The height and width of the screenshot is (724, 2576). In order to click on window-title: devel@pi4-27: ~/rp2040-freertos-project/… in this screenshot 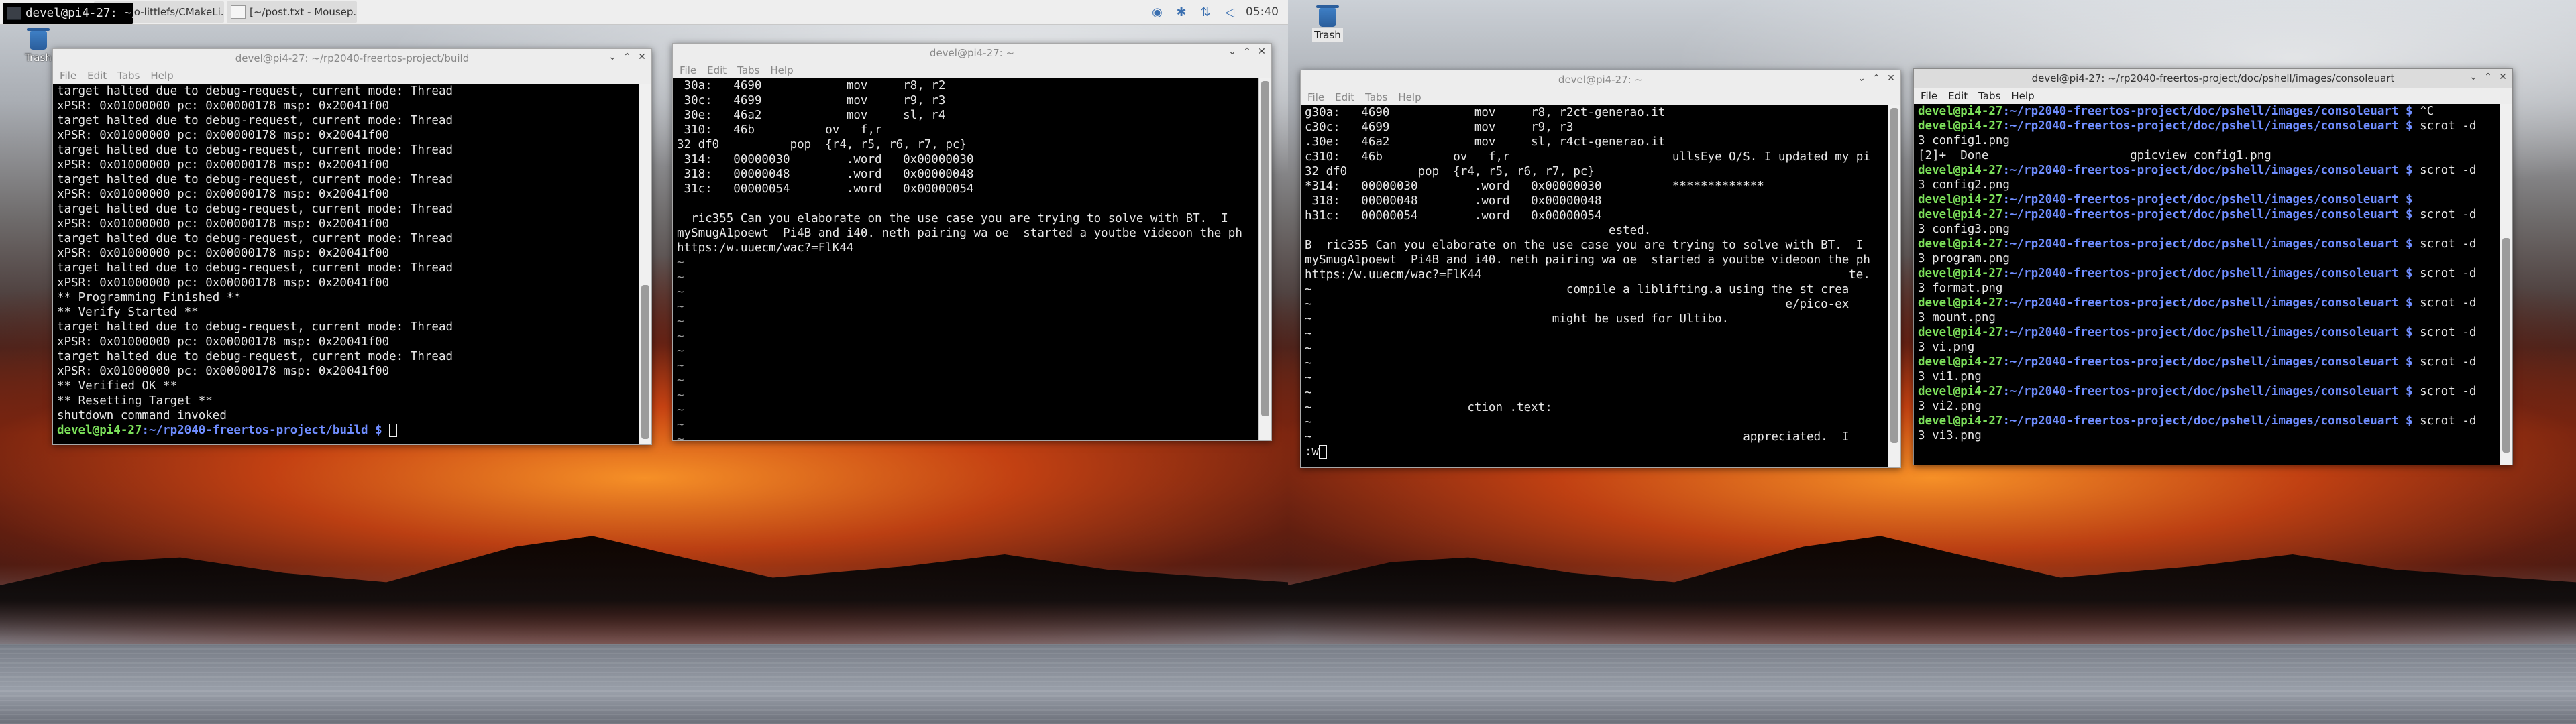, I will do `click(352, 58)`.